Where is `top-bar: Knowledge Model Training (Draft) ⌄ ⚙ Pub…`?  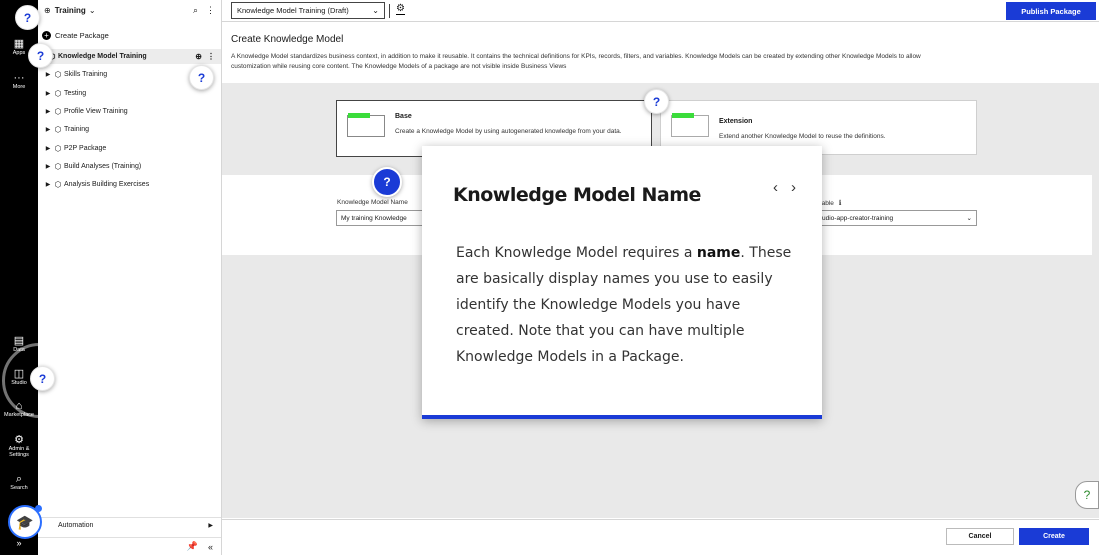
top-bar: Knowledge Model Training (Draft) ⌄ ⚙ Pub… is located at coordinates (660, 11).